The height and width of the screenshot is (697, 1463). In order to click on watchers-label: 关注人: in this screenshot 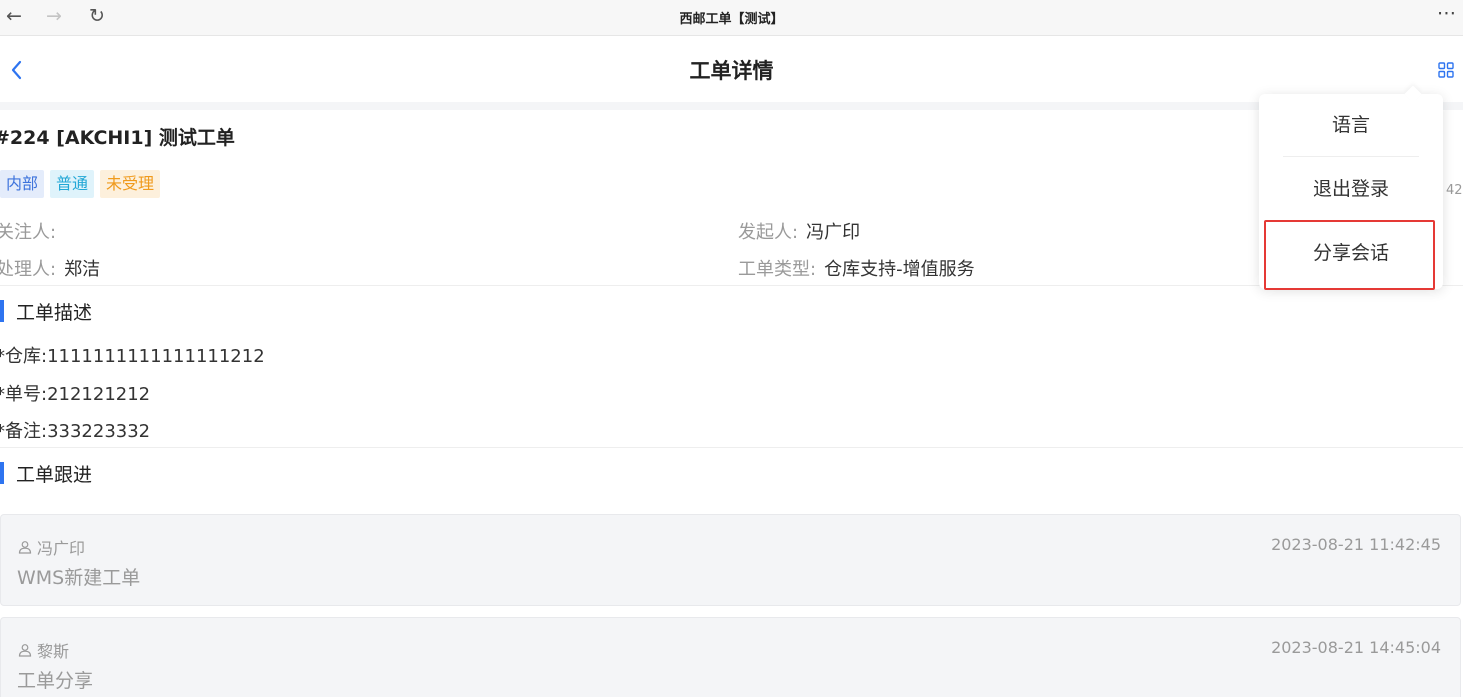, I will do `click(28, 232)`.